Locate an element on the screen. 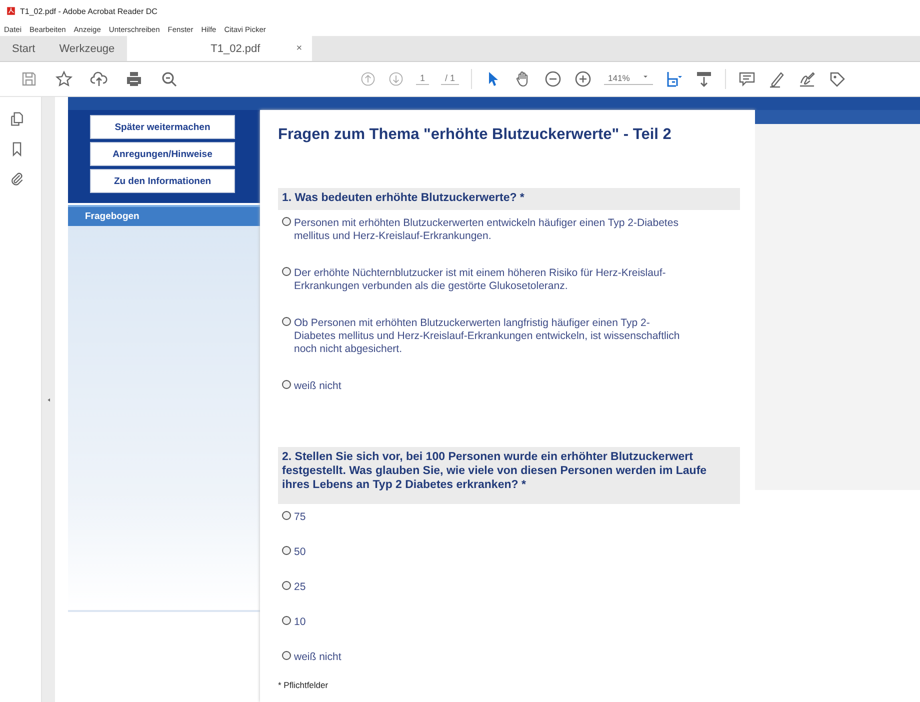  pages-icon is located at coordinates (16, 119).